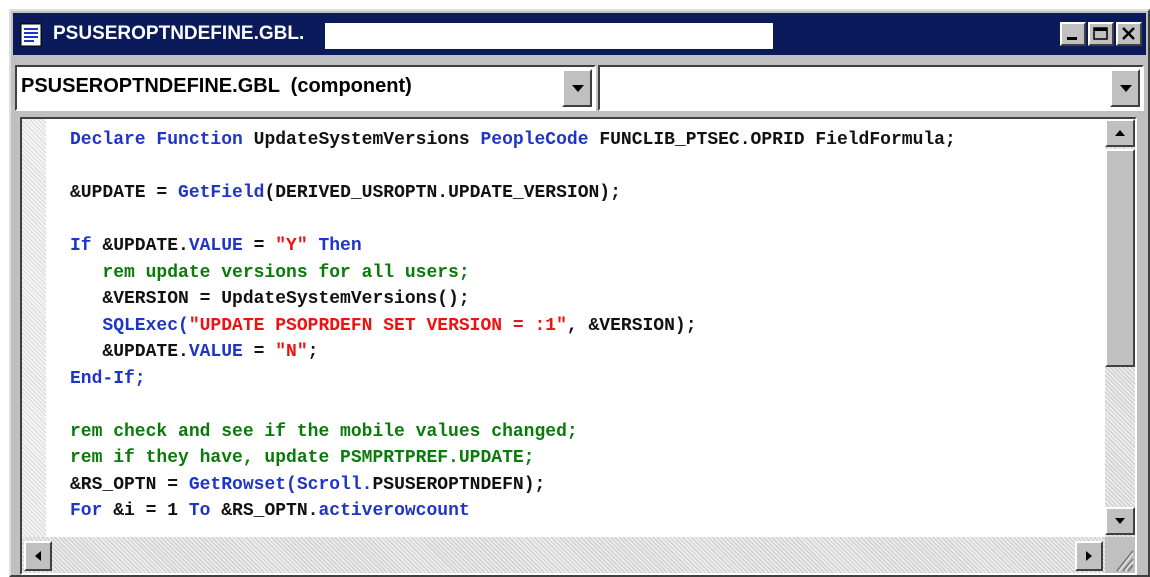 This screenshot has width=1150, height=577. What do you see at coordinates (270, 511) in the screenshot?
I see `code-token: &RS_OPTN.` at bounding box center [270, 511].